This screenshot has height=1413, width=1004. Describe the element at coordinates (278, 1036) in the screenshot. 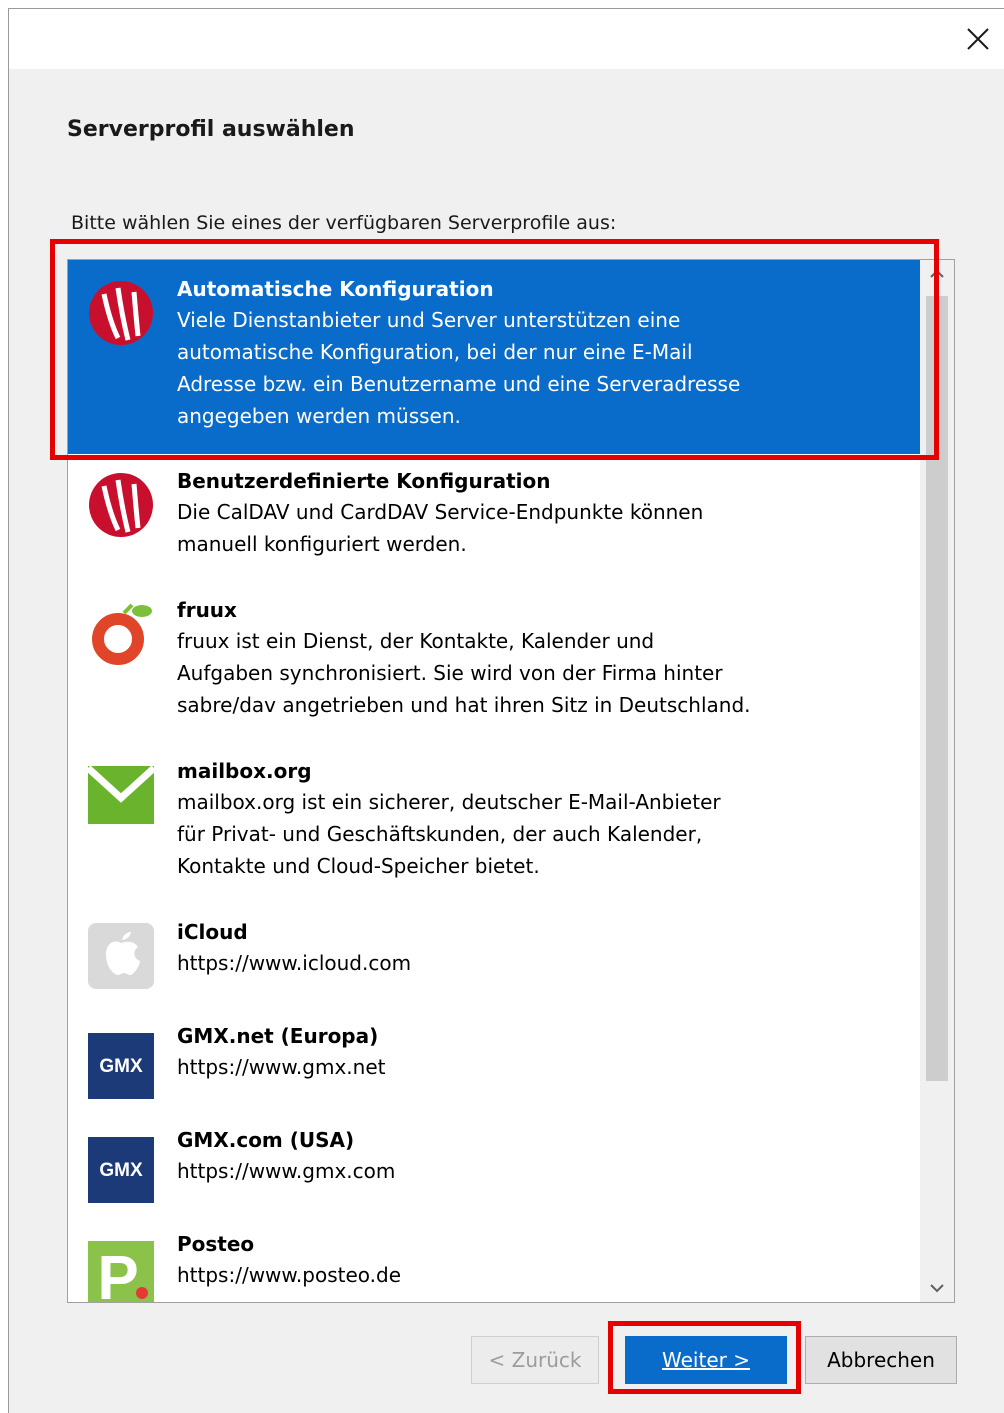

I see `profile-name: GMX.net (Europa)` at that location.